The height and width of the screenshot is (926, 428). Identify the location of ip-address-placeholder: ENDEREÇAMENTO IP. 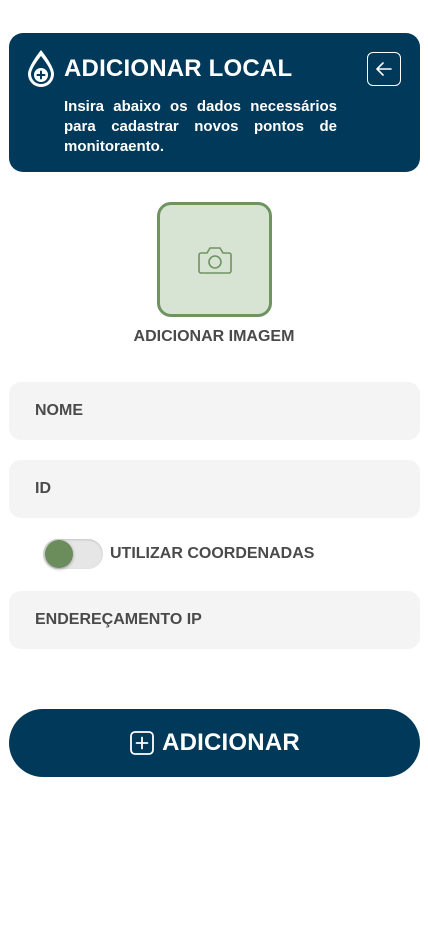
(118, 619).